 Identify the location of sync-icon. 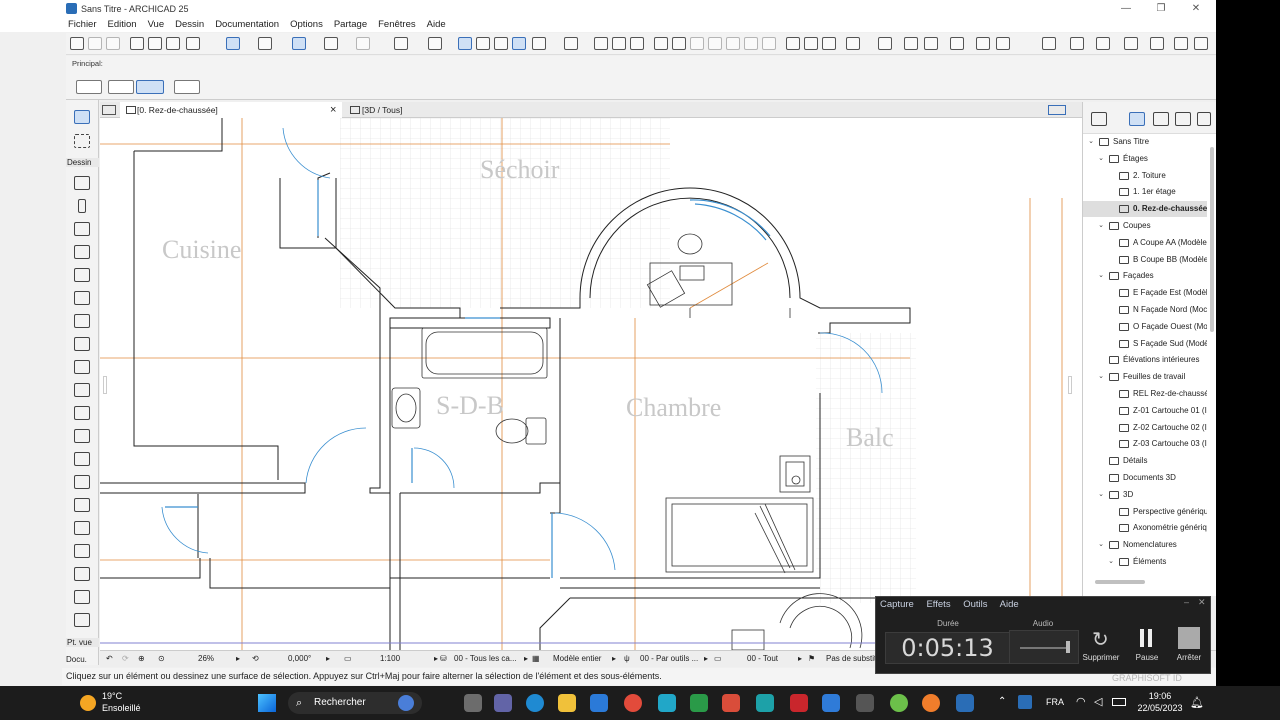
(1181, 43).